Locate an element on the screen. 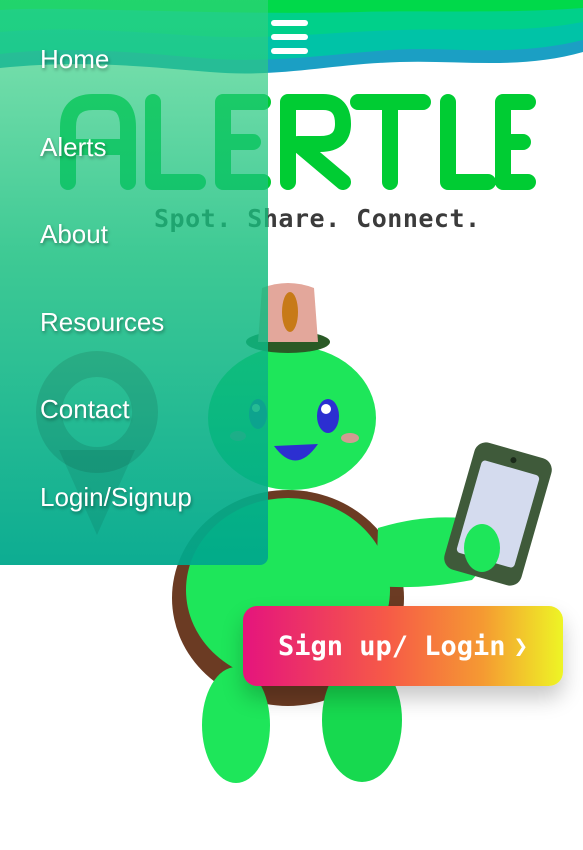 The image size is (583, 850). nav-home: Home is located at coordinates (74, 59).